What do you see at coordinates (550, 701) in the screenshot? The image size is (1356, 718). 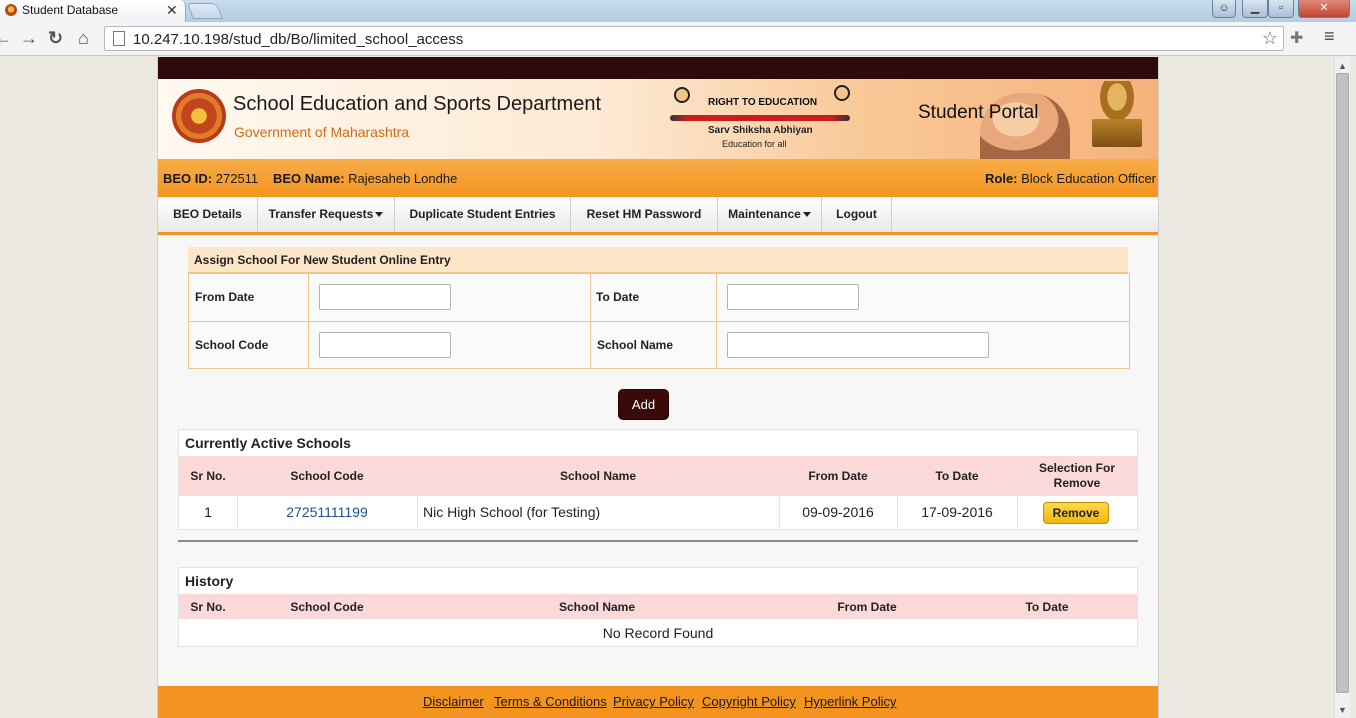 I see `footer-link-terms: Terms & Conditions` at bounding box center [550, 701].